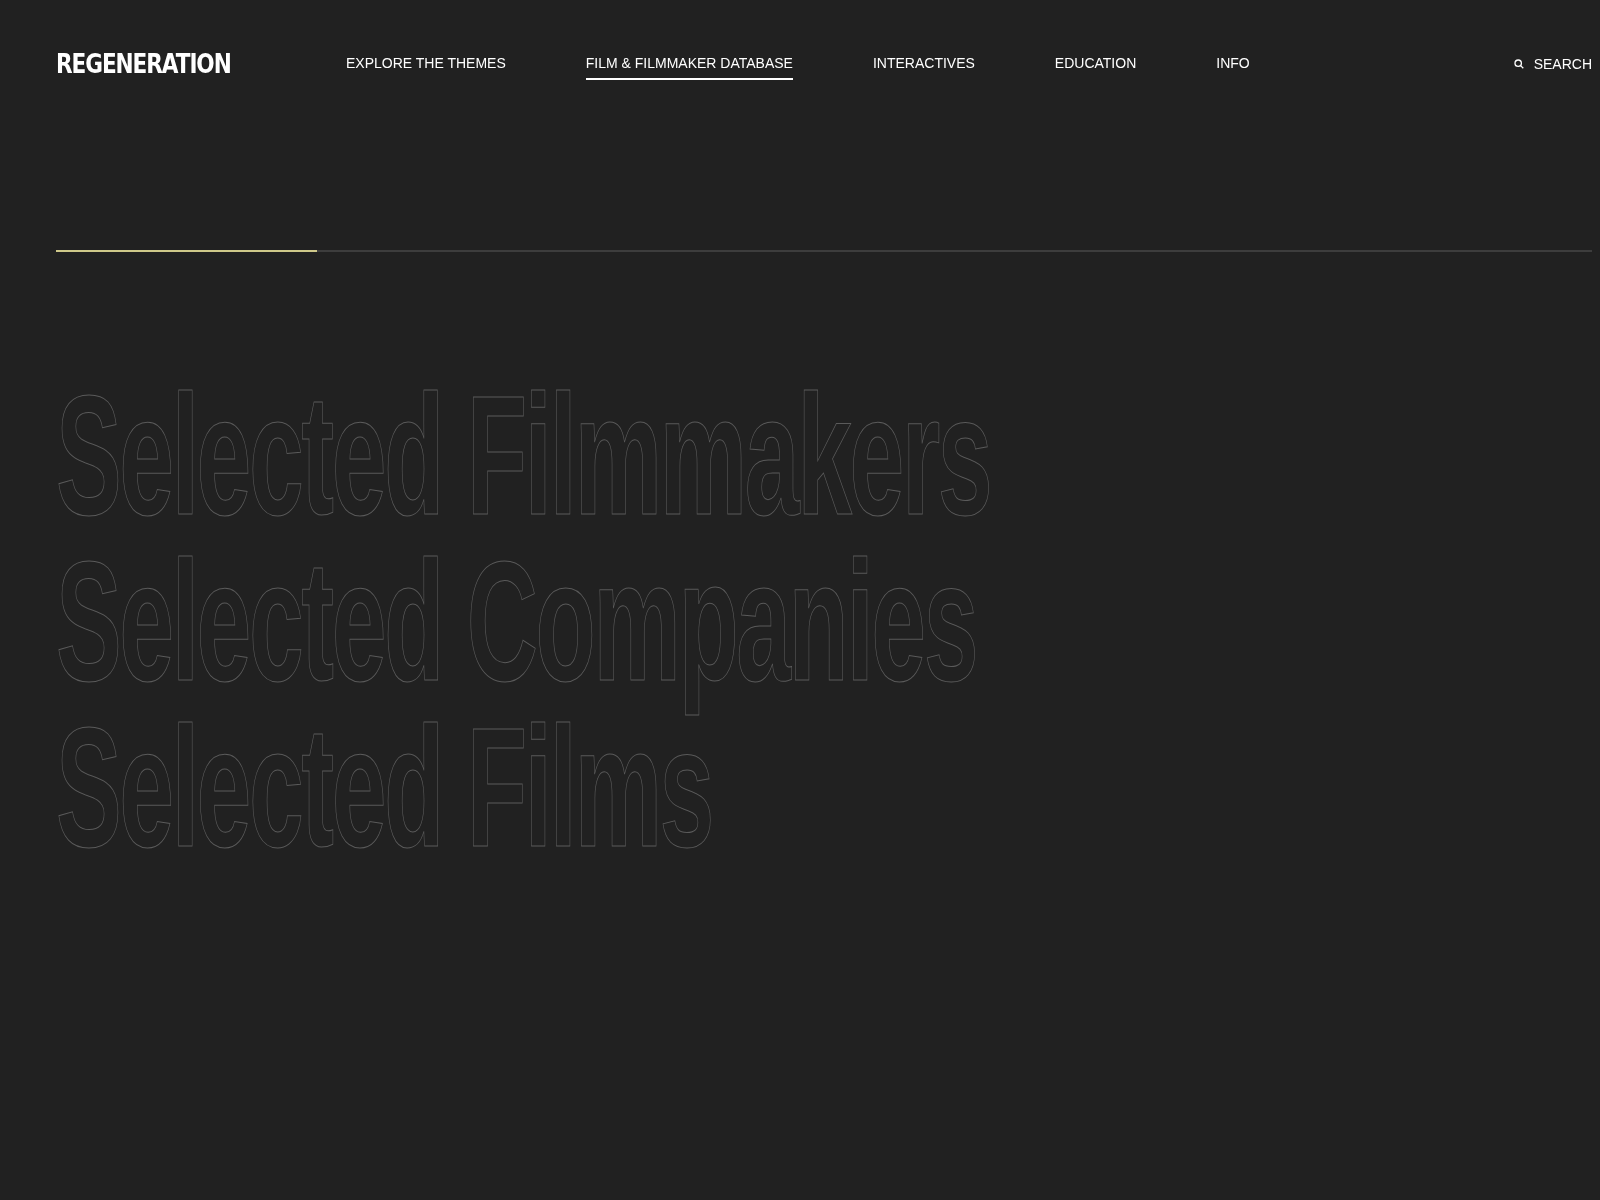  I want to click on search-button: SEARCH, so click(1552, 64).